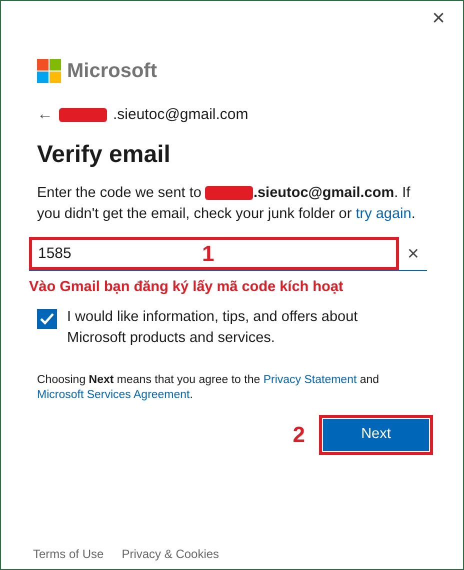 The image size is (464, 570). I want to click on clear-button: ×, so click(413, 254).